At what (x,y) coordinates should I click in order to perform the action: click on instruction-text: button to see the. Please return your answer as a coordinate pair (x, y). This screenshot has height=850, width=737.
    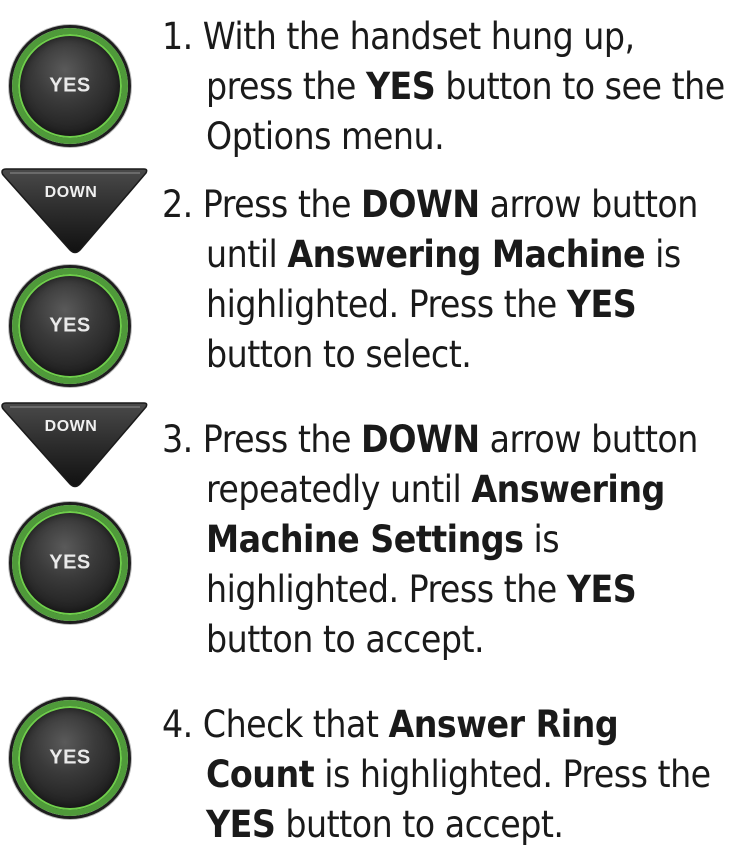
    Looking at the image, I should click on (580, 86).